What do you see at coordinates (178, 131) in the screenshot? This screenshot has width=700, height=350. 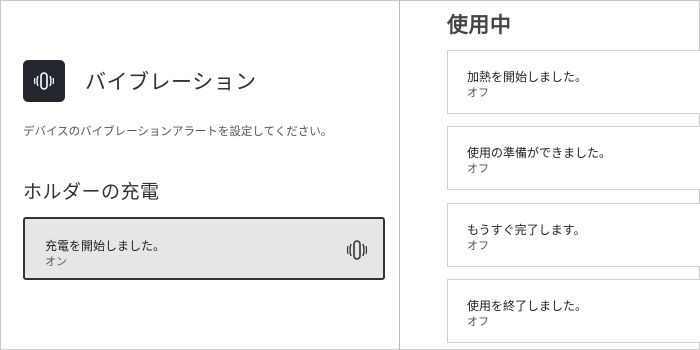 I see `page-description: デバイスのバイブレーションアラートを設定してください。` at bounding box center [178, 131].